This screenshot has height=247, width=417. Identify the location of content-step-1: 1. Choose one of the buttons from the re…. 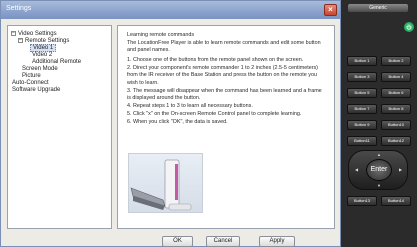
(215, 60).